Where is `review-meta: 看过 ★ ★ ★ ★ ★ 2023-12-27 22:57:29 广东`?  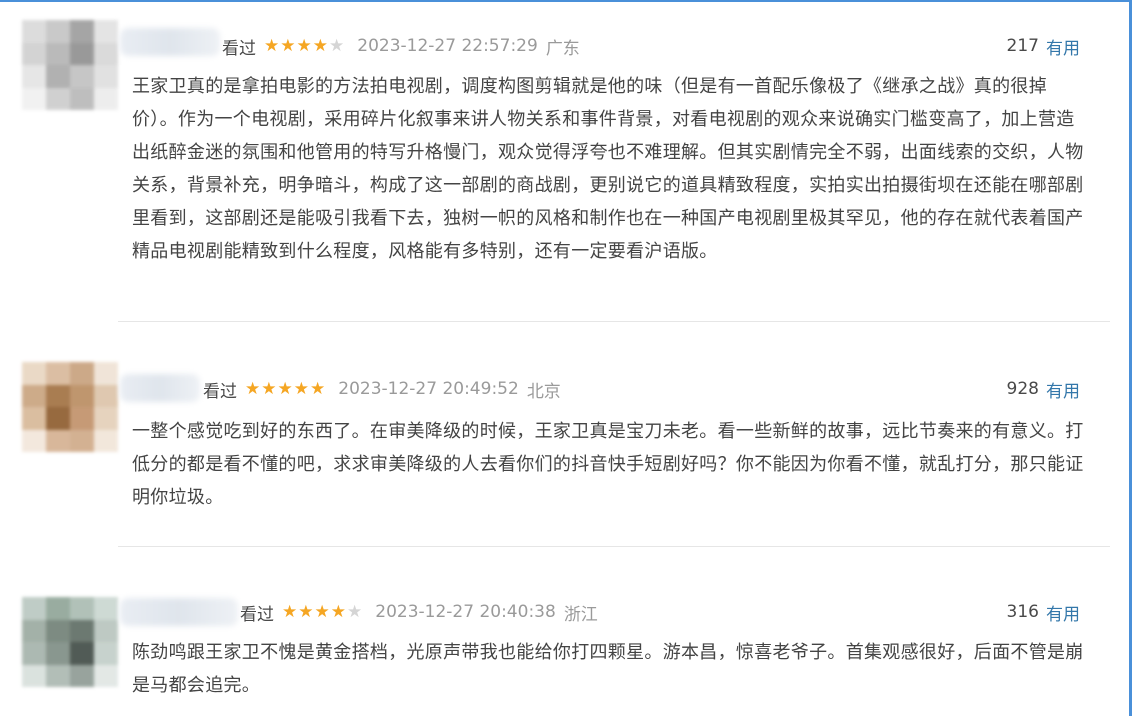
review-meta: 看过 ★ ★ ★ ★ ★ 2023-12-27 22:57:29 广东 is located at coordinates (401, 46).